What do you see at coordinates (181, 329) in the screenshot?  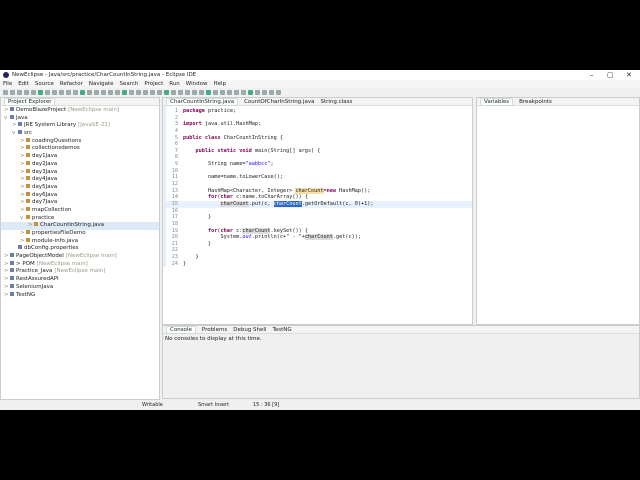 I see `tab-console: Console` at bounding box center [181, 329].